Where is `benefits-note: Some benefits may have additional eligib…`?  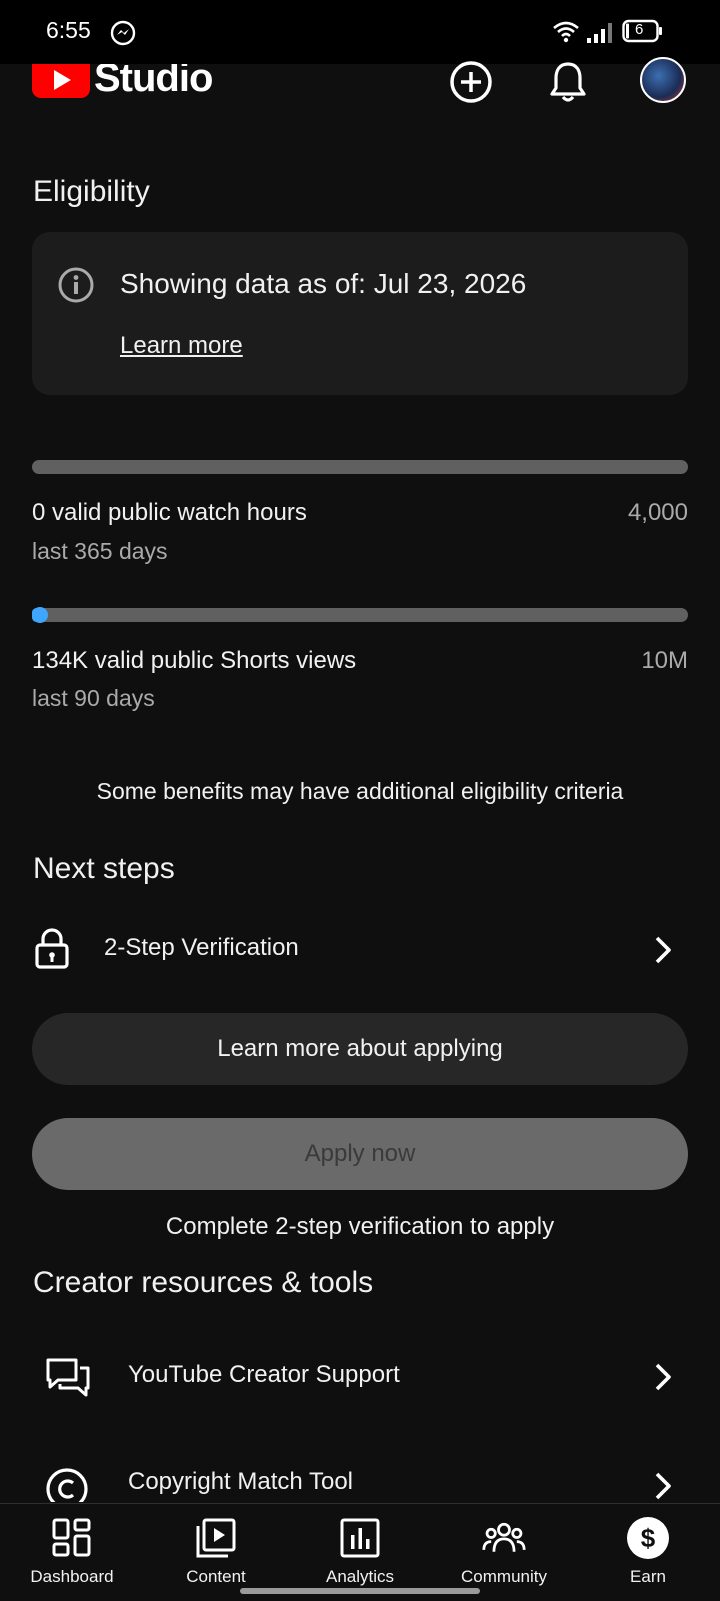 benefits-note: Some benefits may have additional eligib… is located at coordinates (360, 791).